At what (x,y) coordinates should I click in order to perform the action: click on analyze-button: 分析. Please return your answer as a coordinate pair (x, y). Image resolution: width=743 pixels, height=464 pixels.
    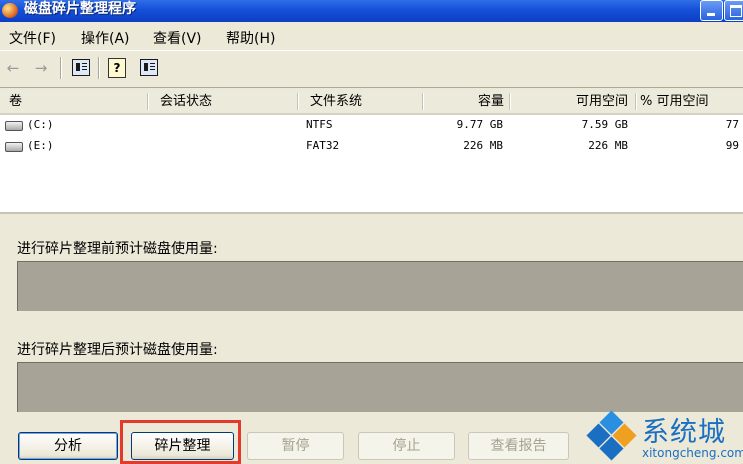
    Looking at the image, I should click on (68, 446).